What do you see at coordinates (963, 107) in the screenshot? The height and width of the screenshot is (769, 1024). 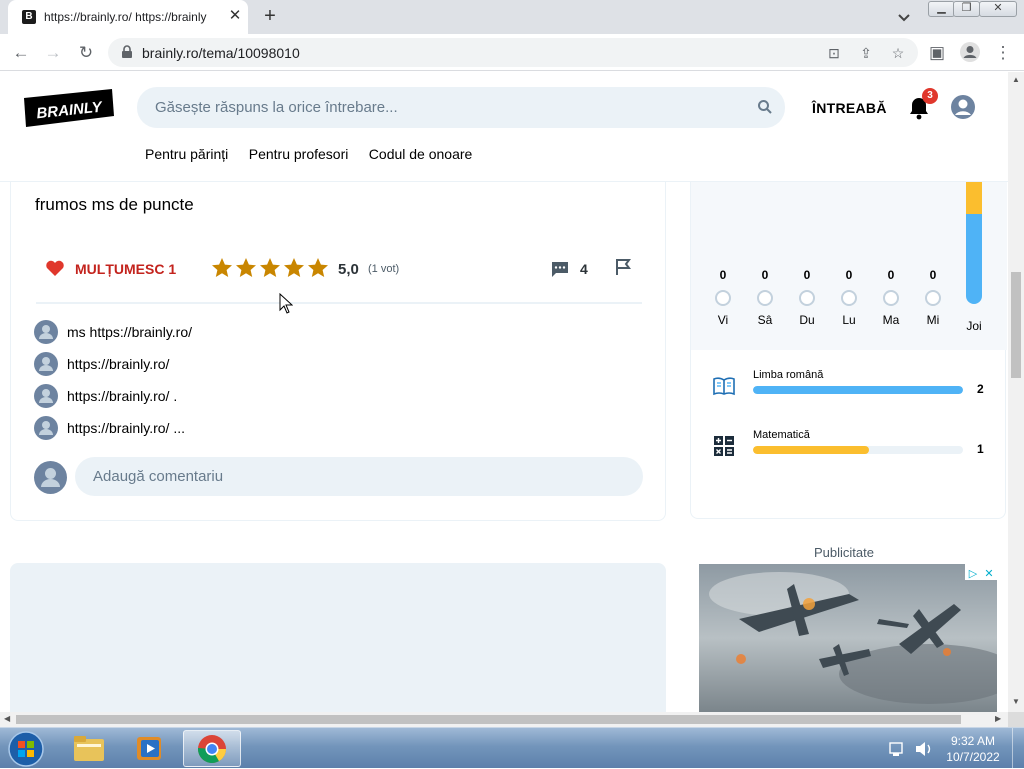 I see `user-avatar-icon` at bounding box center [963, 107].